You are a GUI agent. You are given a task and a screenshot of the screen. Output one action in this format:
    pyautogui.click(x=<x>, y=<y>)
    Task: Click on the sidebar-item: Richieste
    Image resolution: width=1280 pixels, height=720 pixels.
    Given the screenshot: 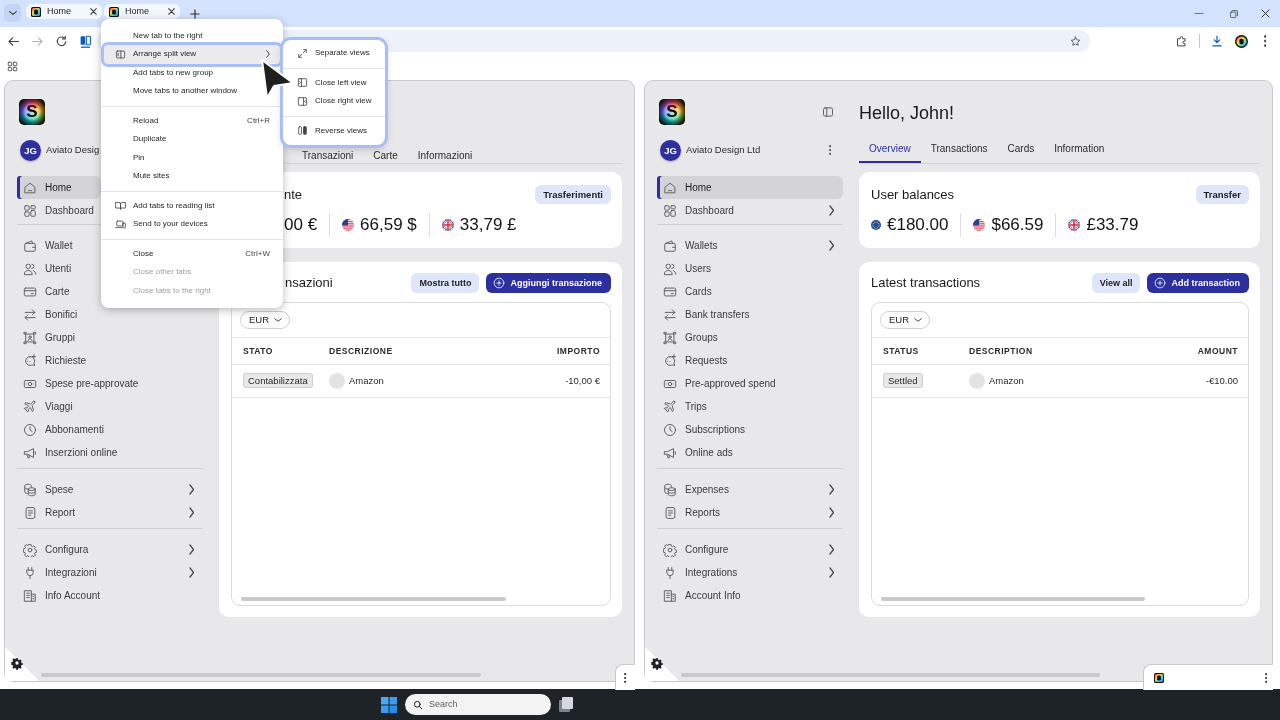 What is the action you would take?
    pyautogui.click(x=110, y=360)
    